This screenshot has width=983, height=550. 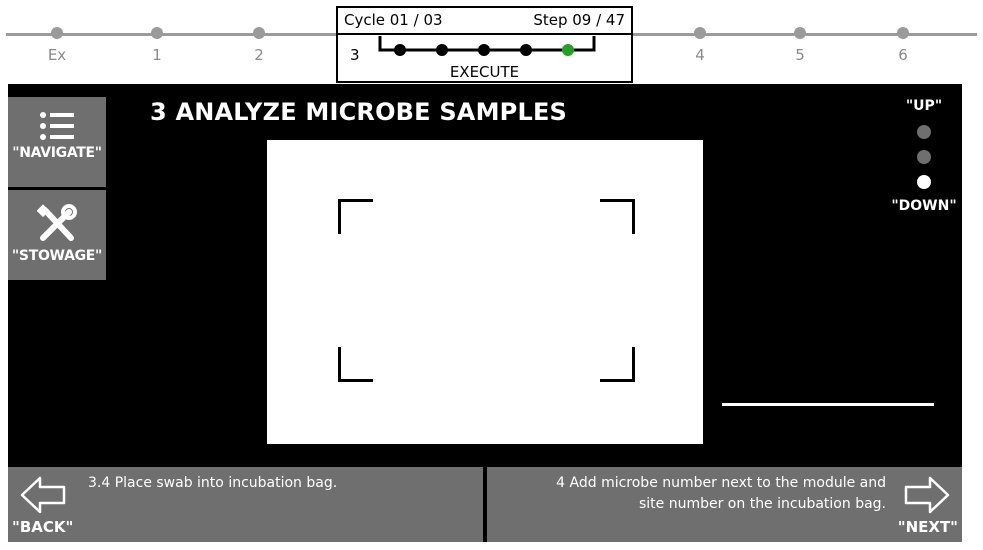 What do you see at coordinates (57, 153) in the screenshot?
I see `navigate-label: "NAVIGATE"` at bounding box center [57, 153].